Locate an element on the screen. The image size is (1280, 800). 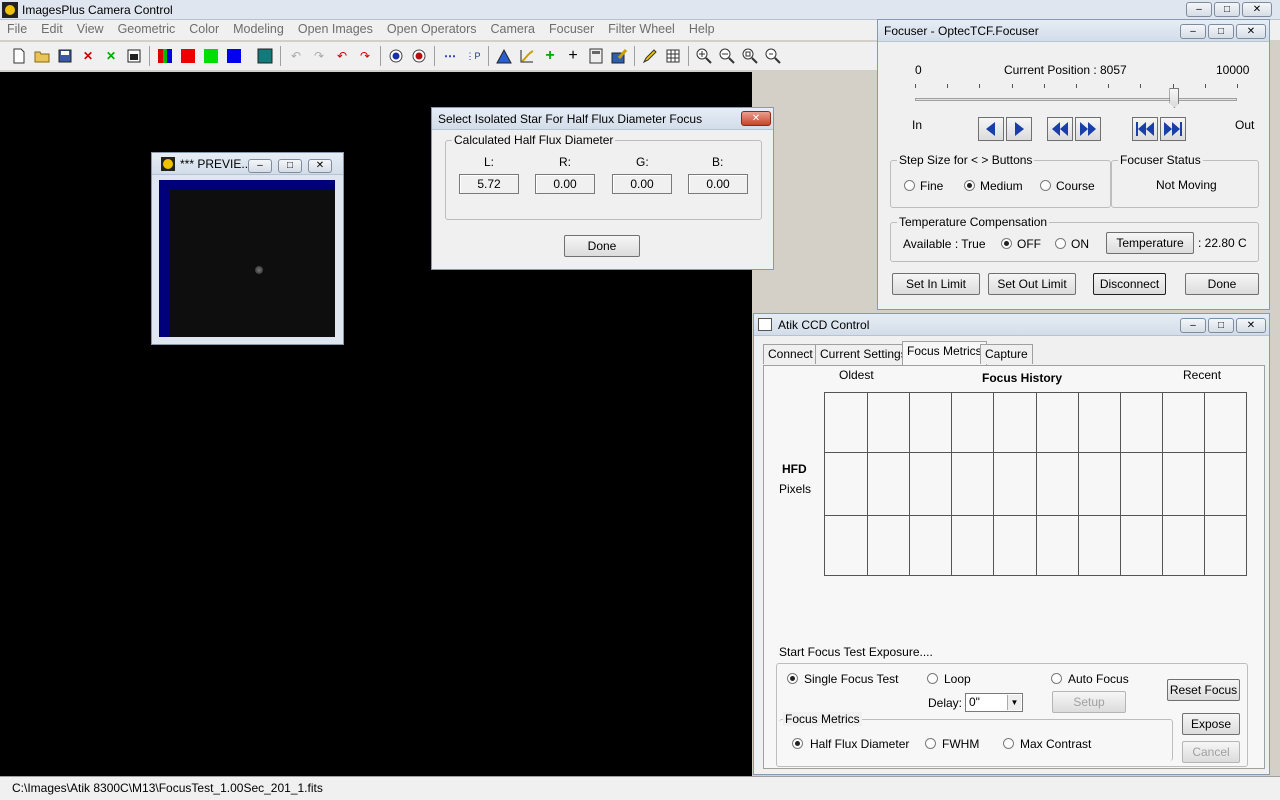
menu-geometric: Geometric is located at coordinates (147, 30).